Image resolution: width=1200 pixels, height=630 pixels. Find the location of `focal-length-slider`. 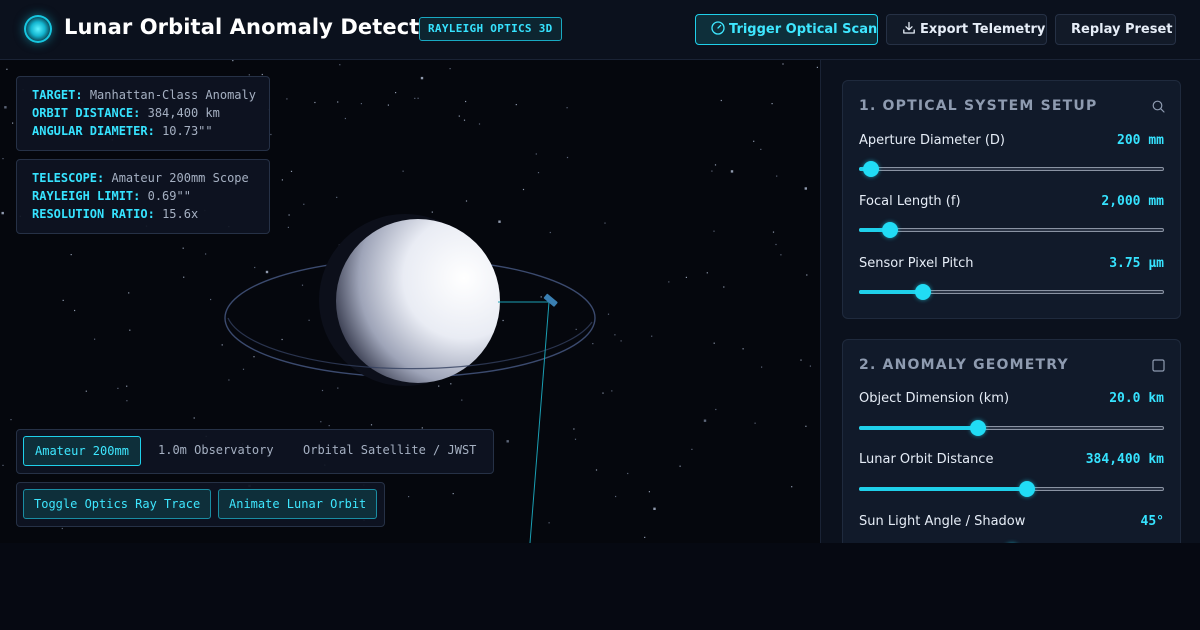

focal-length-slider is located at coordinates (1011, 230).